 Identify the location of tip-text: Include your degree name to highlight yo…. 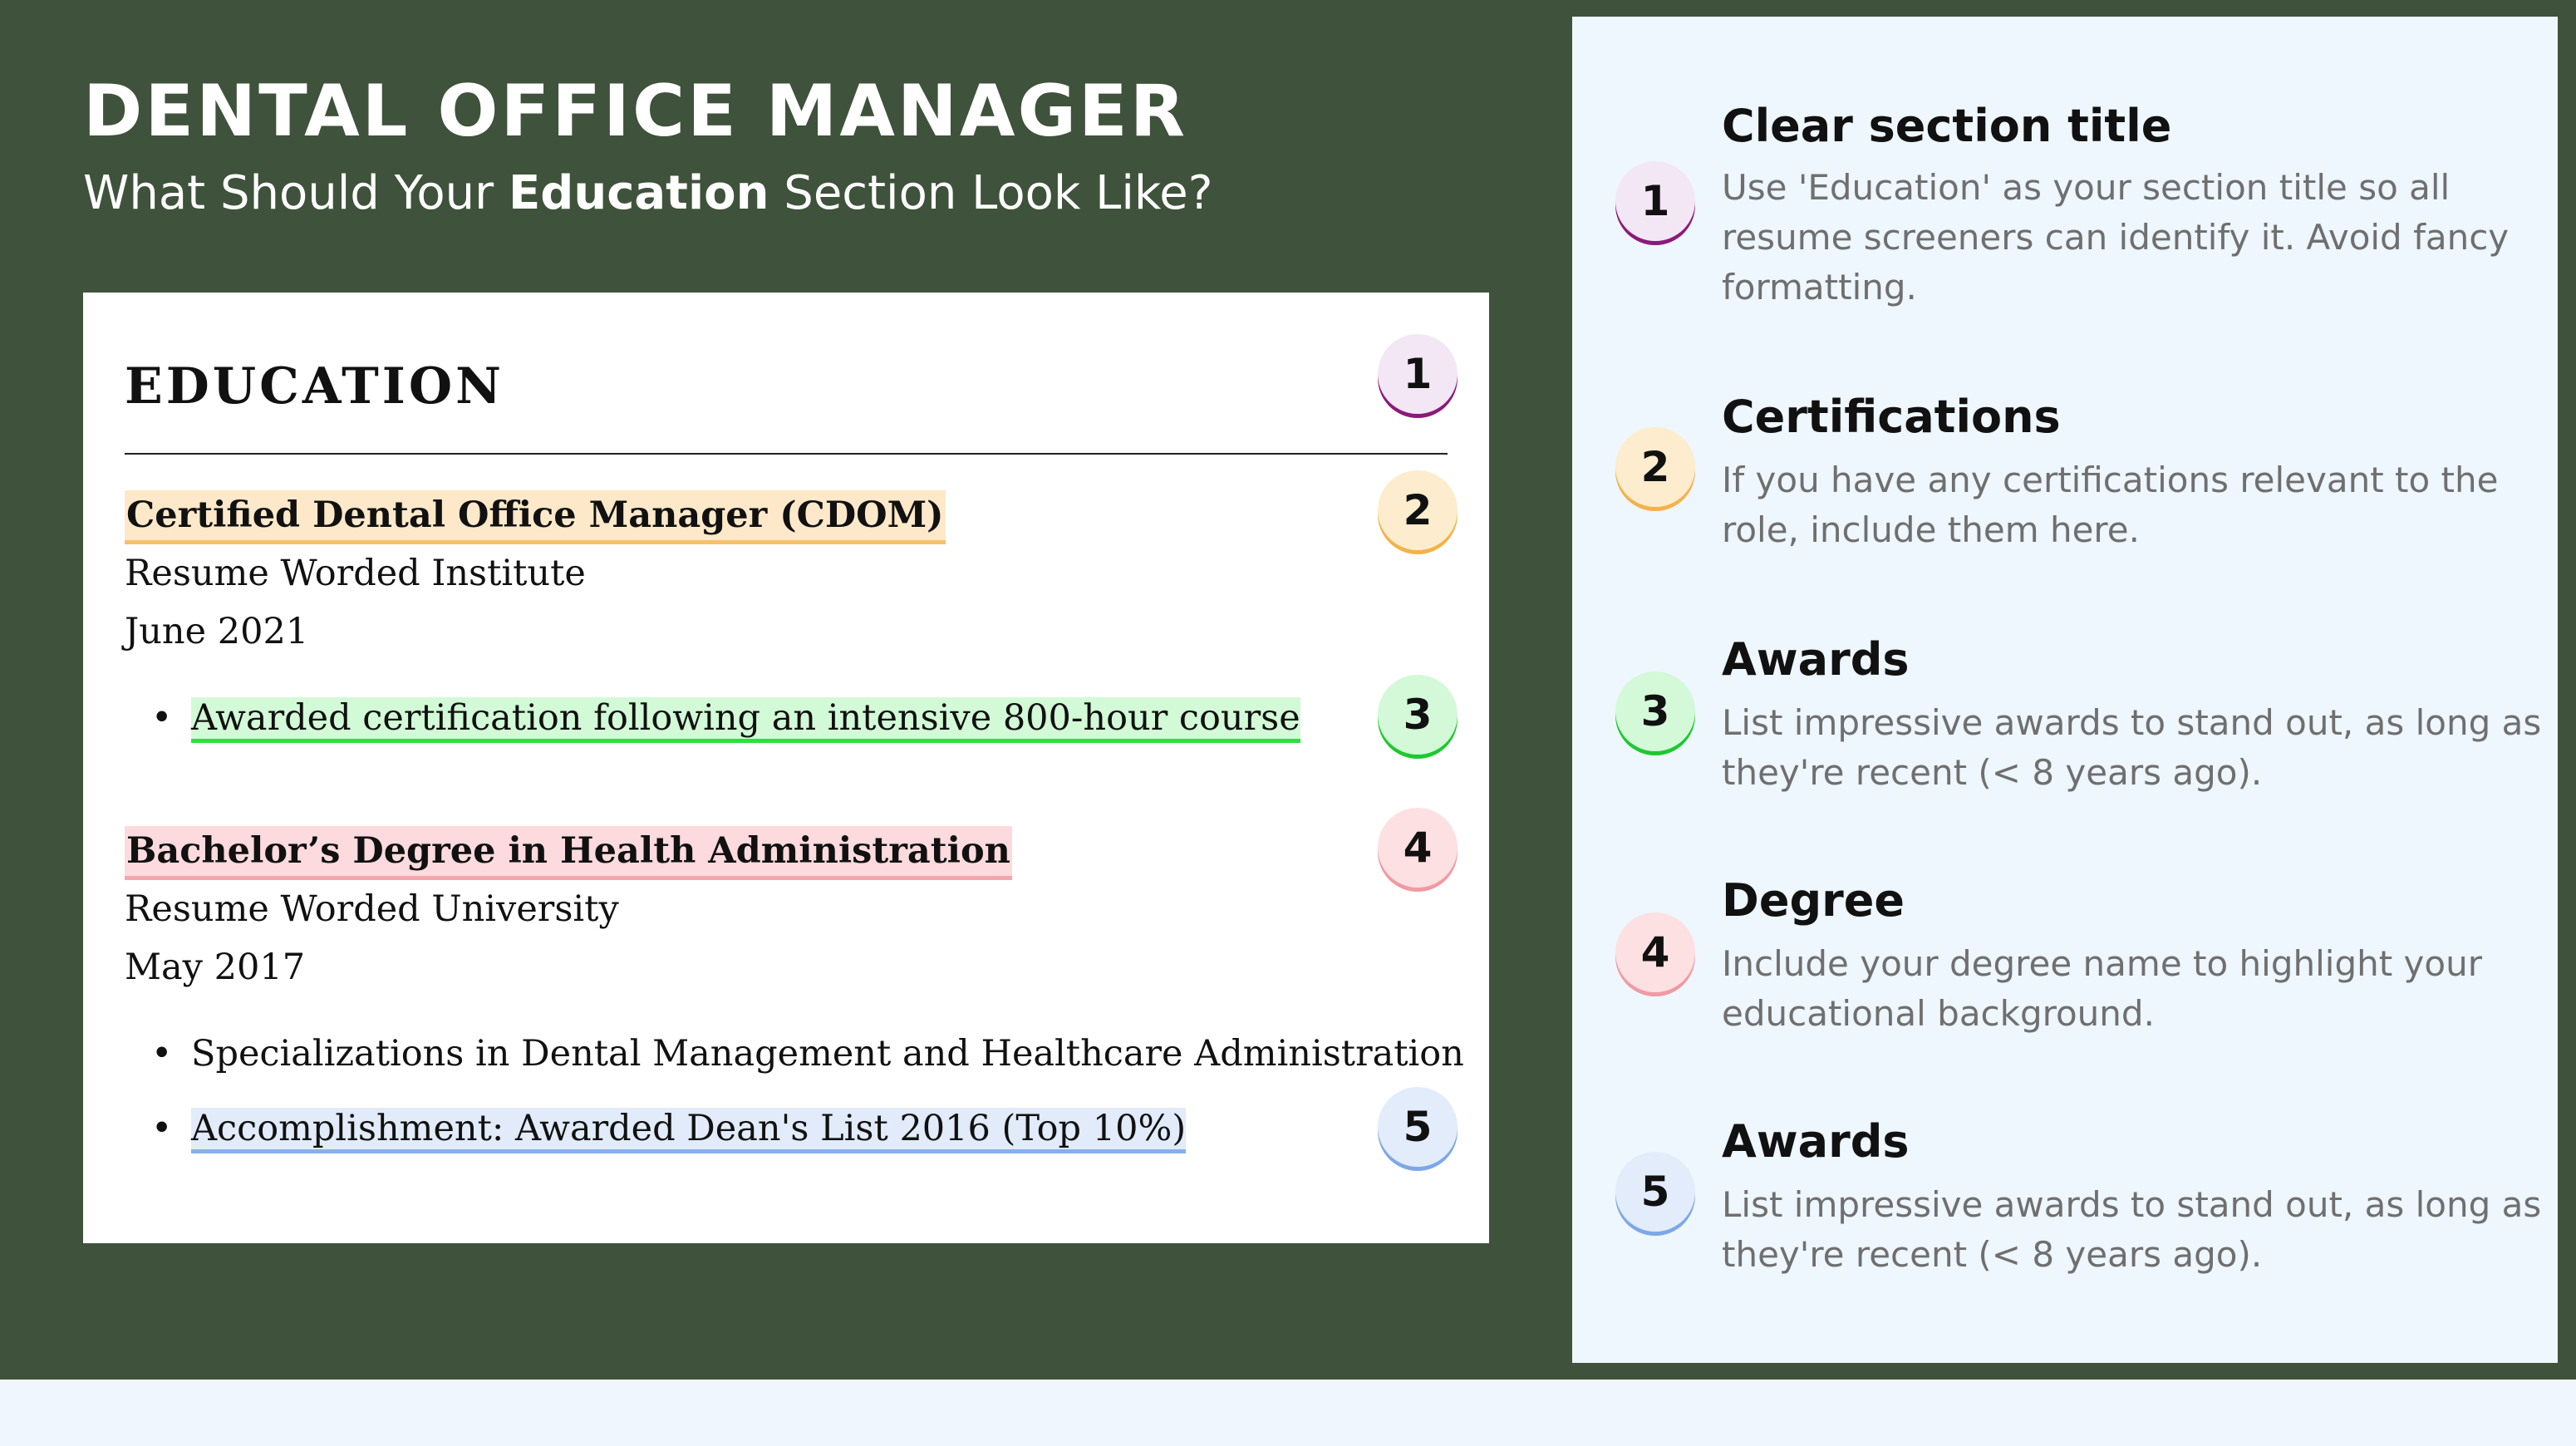
(2102, 988).